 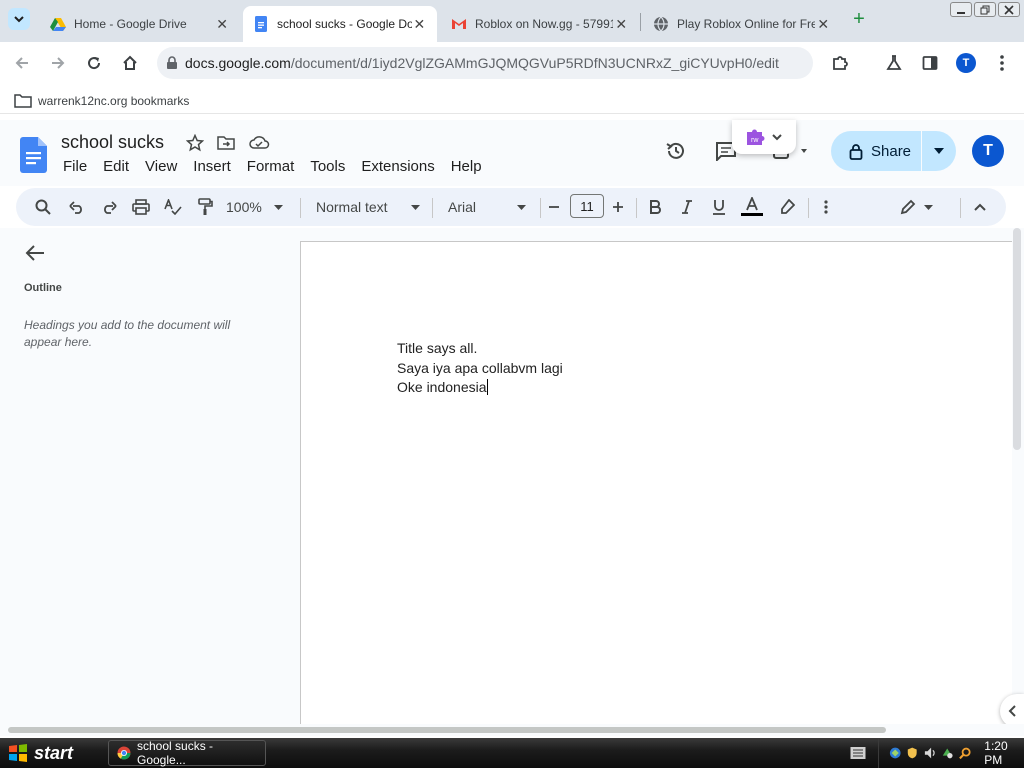 I want to click on document-title: school sucks, so click(x=112, y=142).